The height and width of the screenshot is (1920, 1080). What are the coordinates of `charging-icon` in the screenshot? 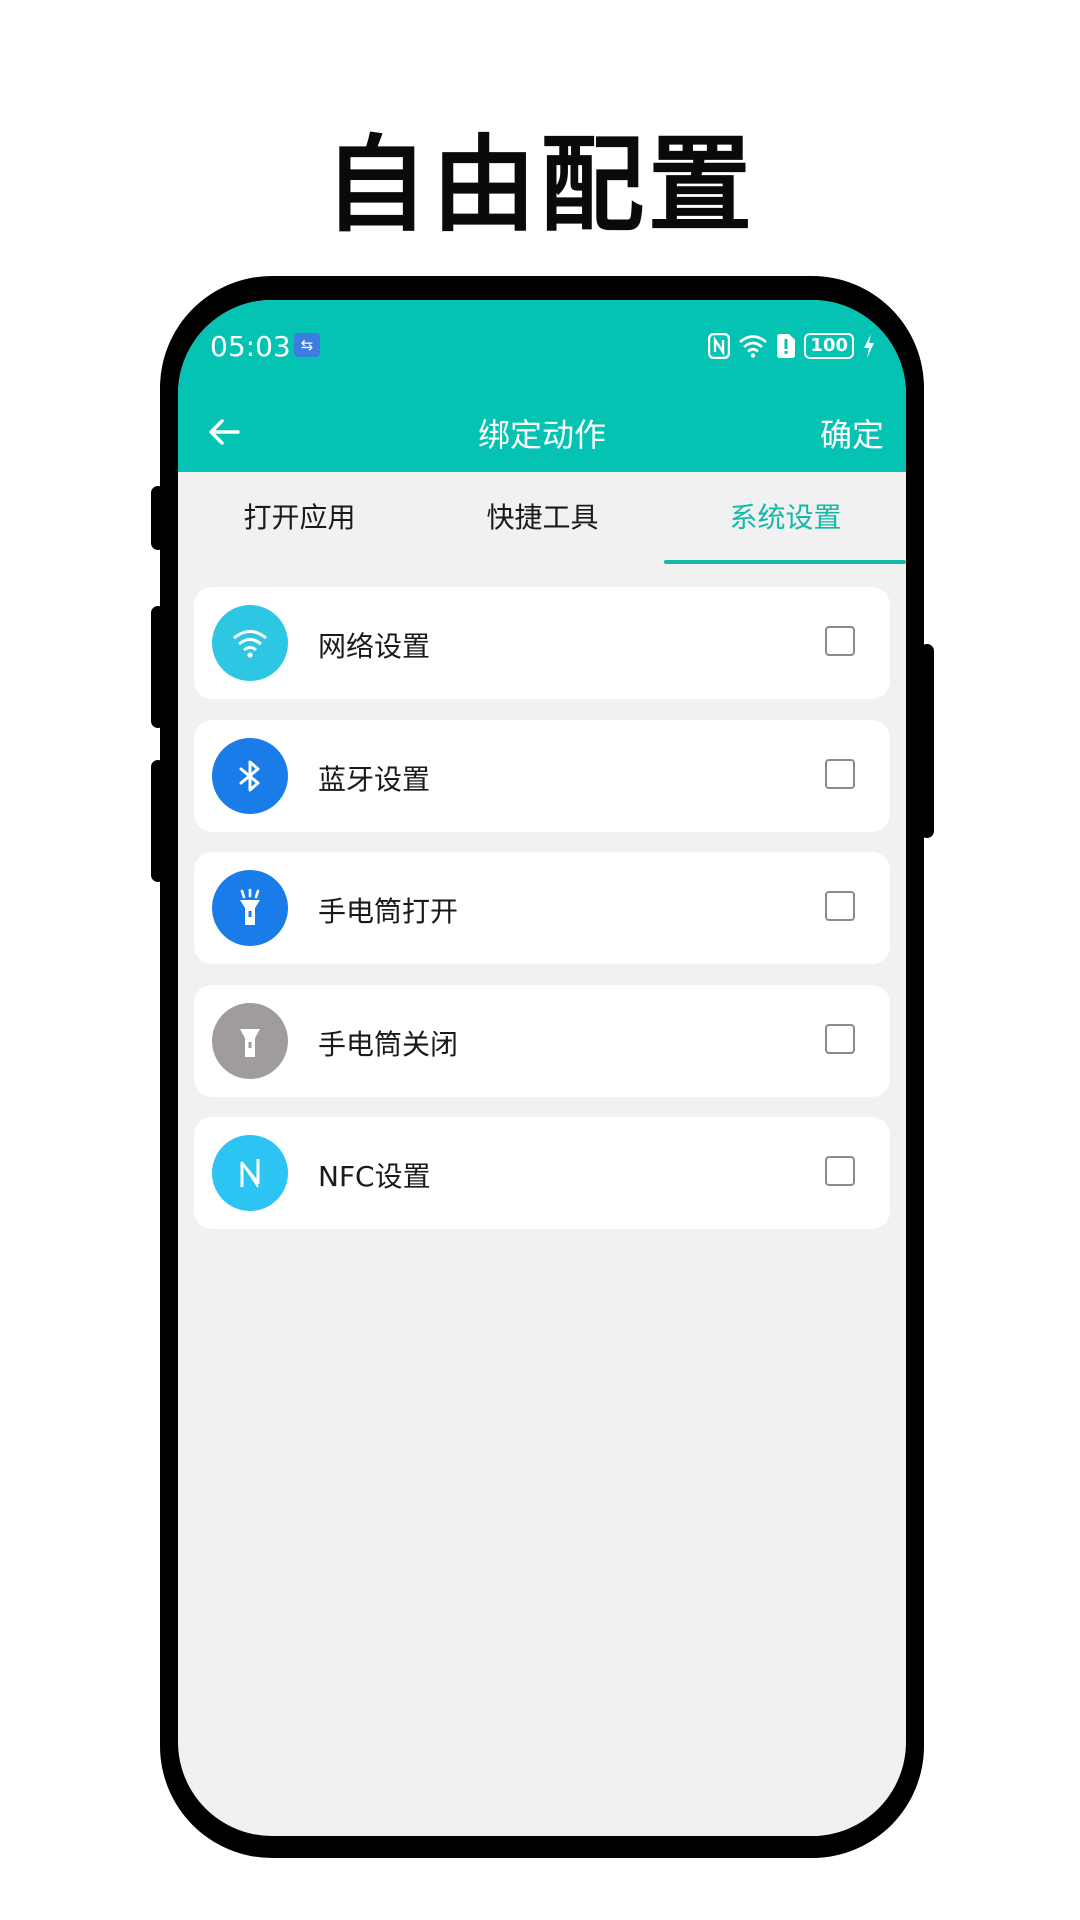 It's located at (869, 346).